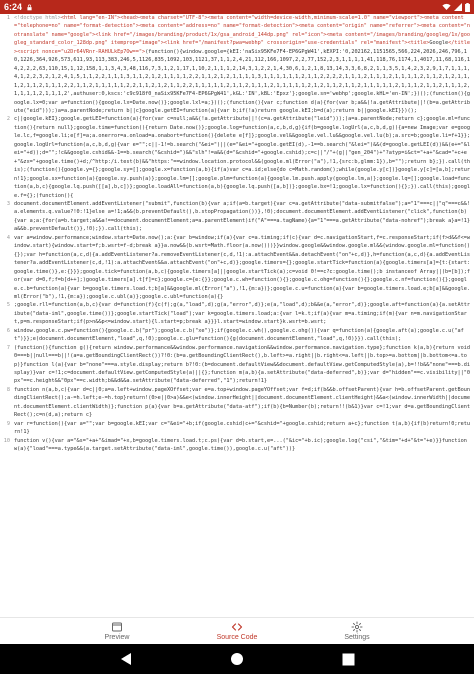  What do you see at coordinates (117, 627) in the screenshot?
I see `preview-icon` at bounding box center [117, 627].